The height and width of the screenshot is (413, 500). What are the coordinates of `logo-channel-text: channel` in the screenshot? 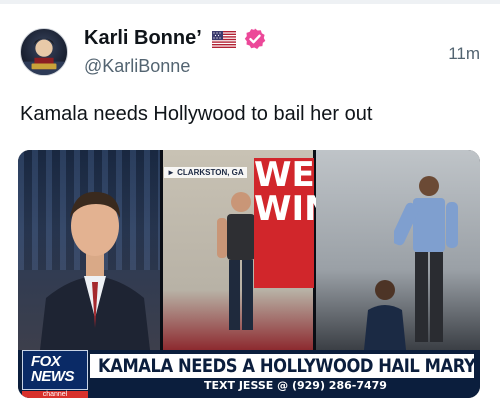 It's located at (55, 394).